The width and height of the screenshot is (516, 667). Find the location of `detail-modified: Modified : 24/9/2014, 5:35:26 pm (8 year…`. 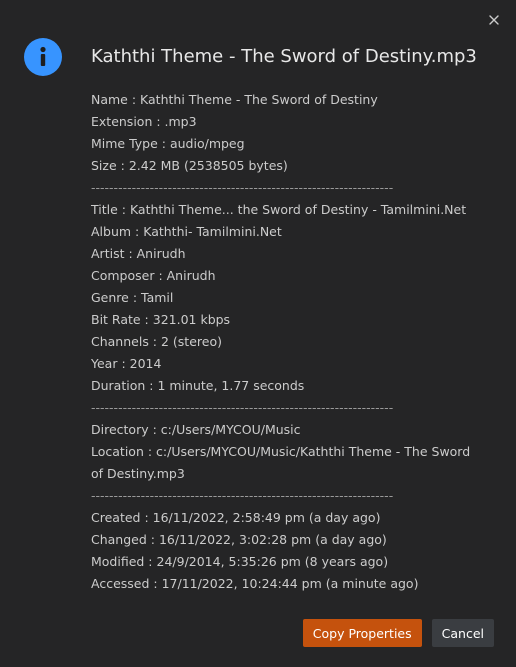

detail-modified: Modified : 24/9/2014, 5:35:26 pm (8 year… is located at coordinates (240, 561).